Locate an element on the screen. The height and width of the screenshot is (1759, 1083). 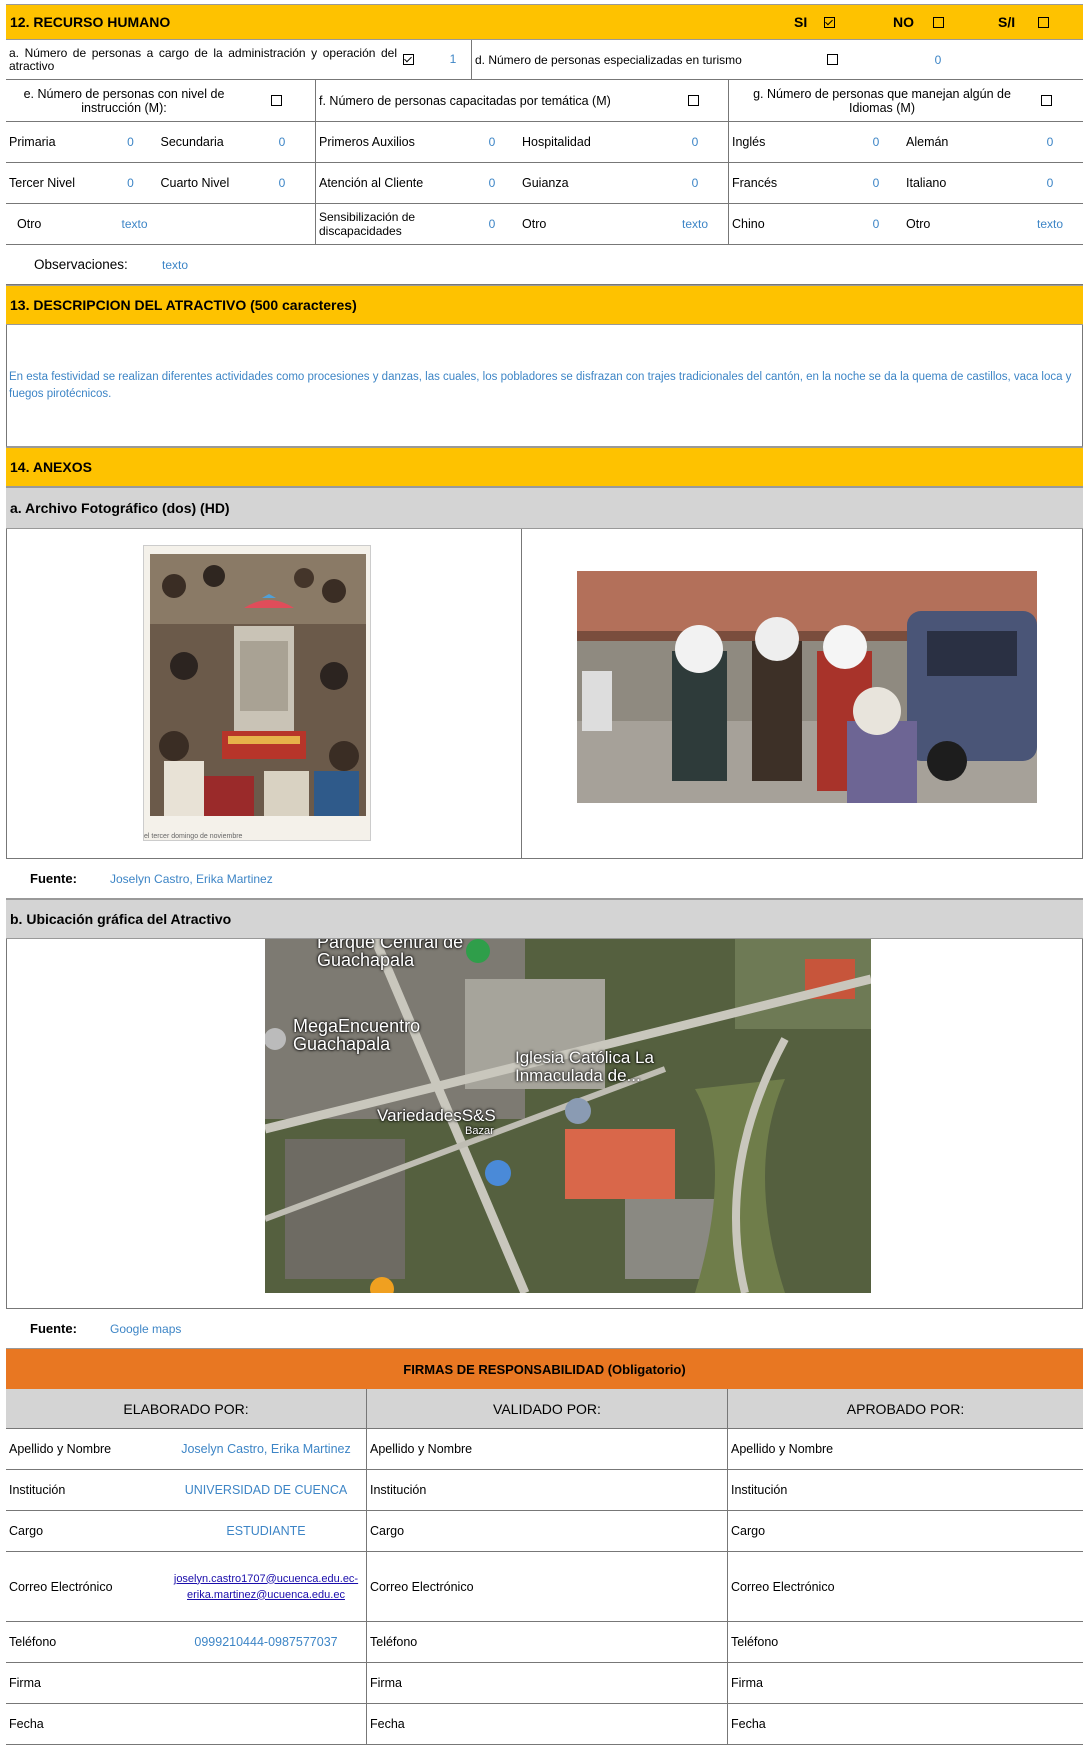
firma-value: Joselyn Castro, Erika Martinez is located at coordinates (266, 1449).